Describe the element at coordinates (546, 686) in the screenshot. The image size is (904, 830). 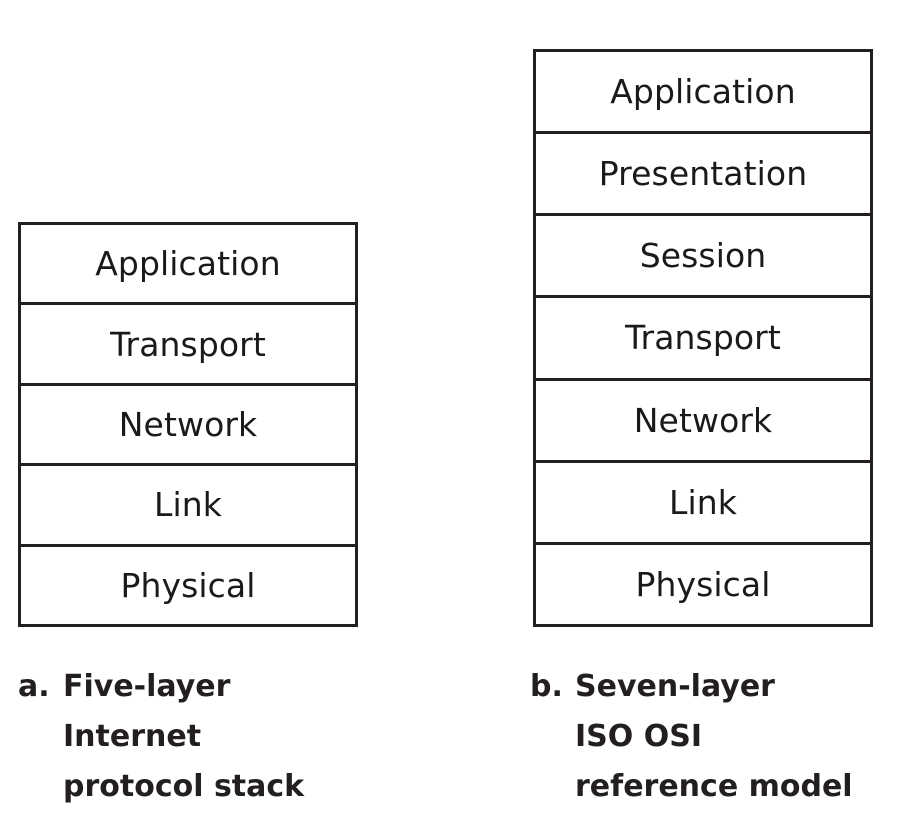
I see `caption-b-marker: b.` at that location.